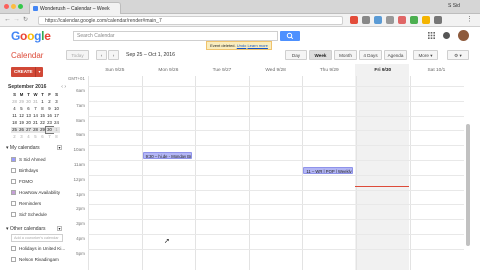  Describe the element at coordinates (296, 55) in the screenshot. I see `view-day-button: Day` at that location.